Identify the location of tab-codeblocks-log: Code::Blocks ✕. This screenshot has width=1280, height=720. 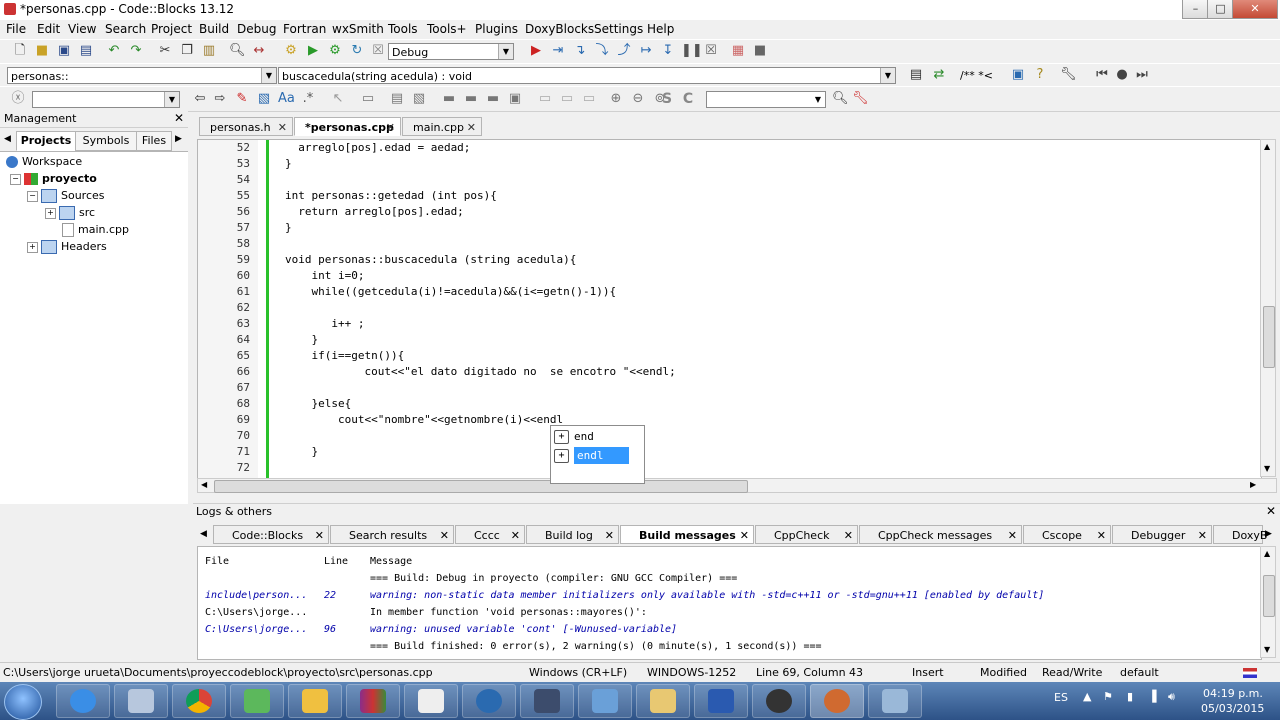
(271, 534).